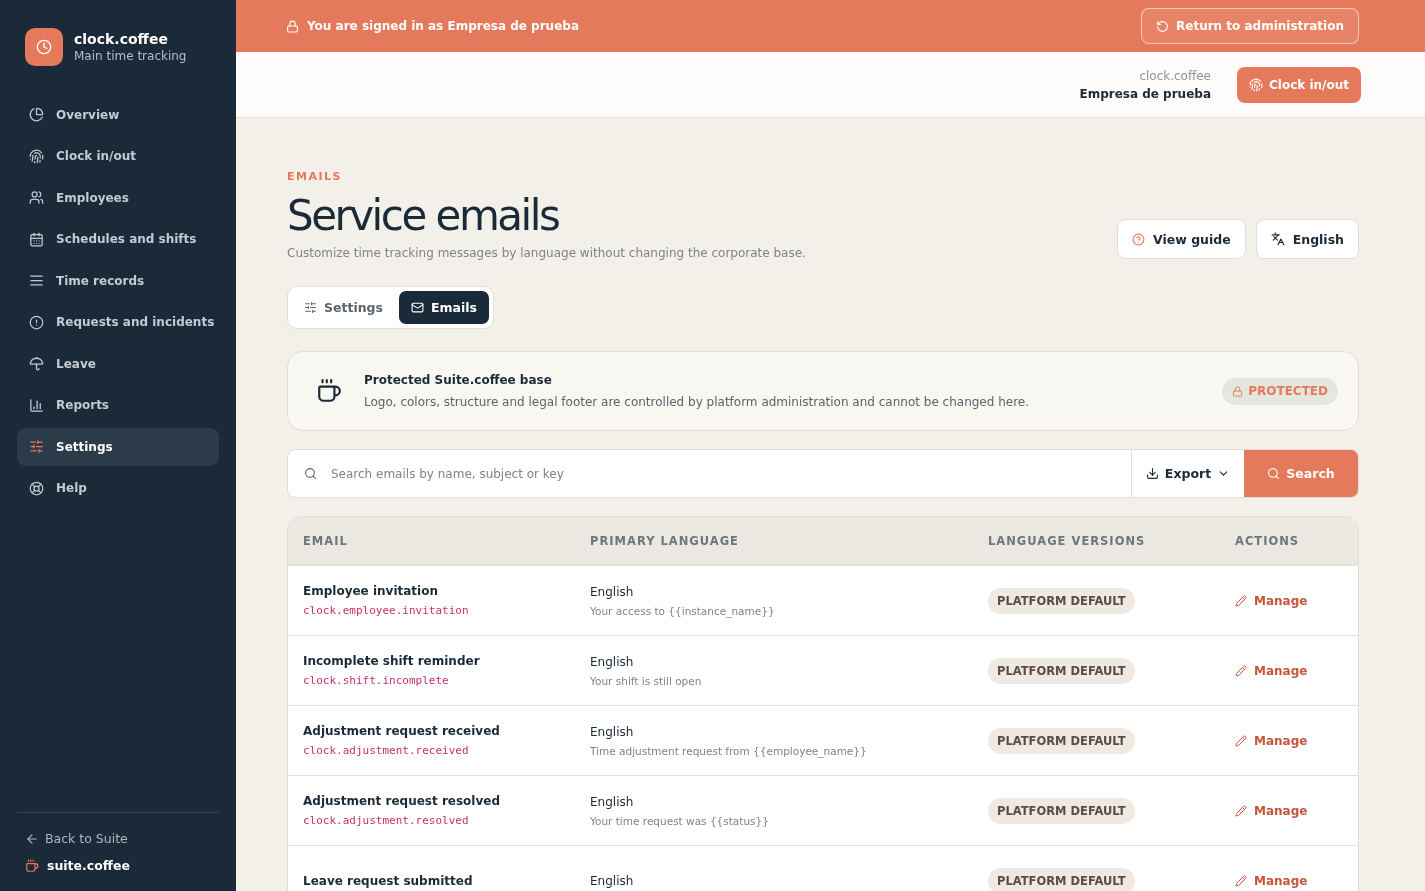 The height and width of the screenshot is (891, 1425). What do you see at coordinates (1174, 75) in the screenshot?
I see `app-name: clock.coffee` at bounding box center [1174, 75].